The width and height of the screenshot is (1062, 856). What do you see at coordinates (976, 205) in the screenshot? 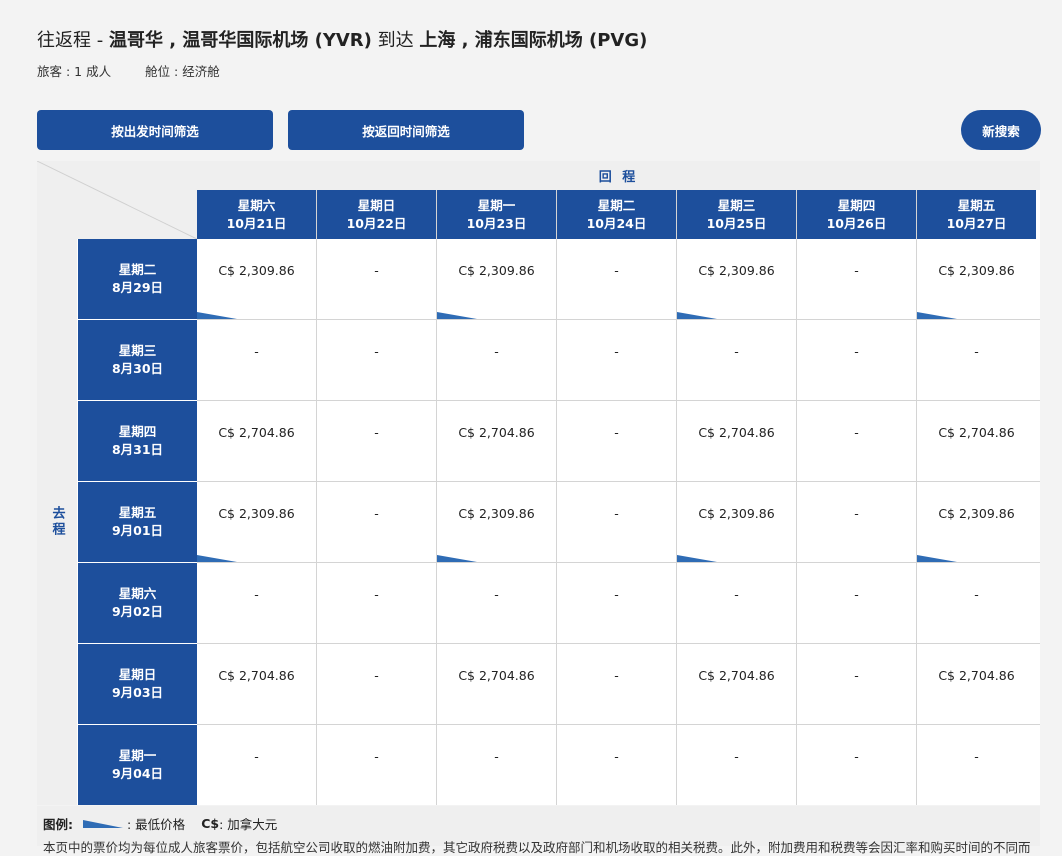
I see `return-weekday: 星期五` at bounding box center [976, 205].